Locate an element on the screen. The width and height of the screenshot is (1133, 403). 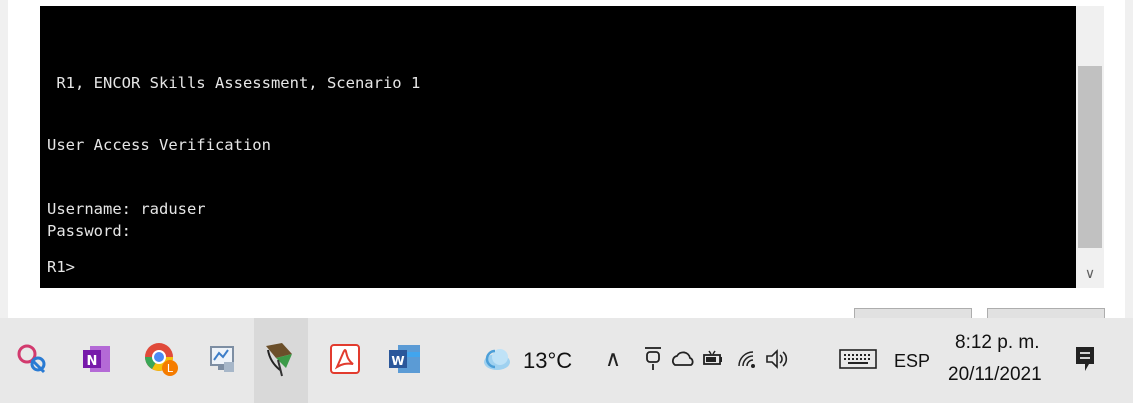
chrome-profile-glyph: L is located at coordinates (170, 368).